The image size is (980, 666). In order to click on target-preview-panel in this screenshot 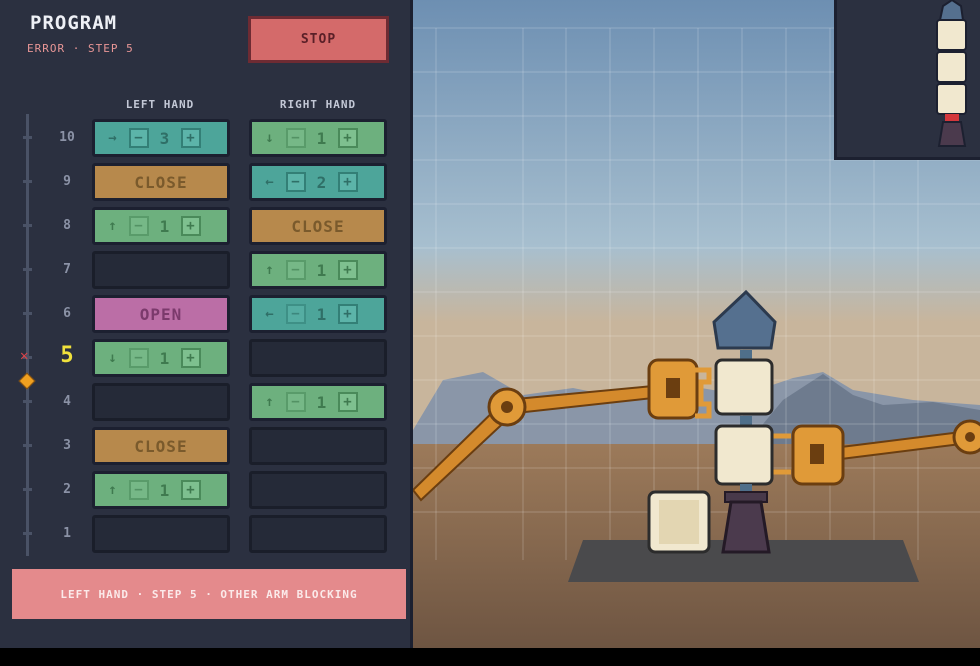, I will do `click(907, 80)`.